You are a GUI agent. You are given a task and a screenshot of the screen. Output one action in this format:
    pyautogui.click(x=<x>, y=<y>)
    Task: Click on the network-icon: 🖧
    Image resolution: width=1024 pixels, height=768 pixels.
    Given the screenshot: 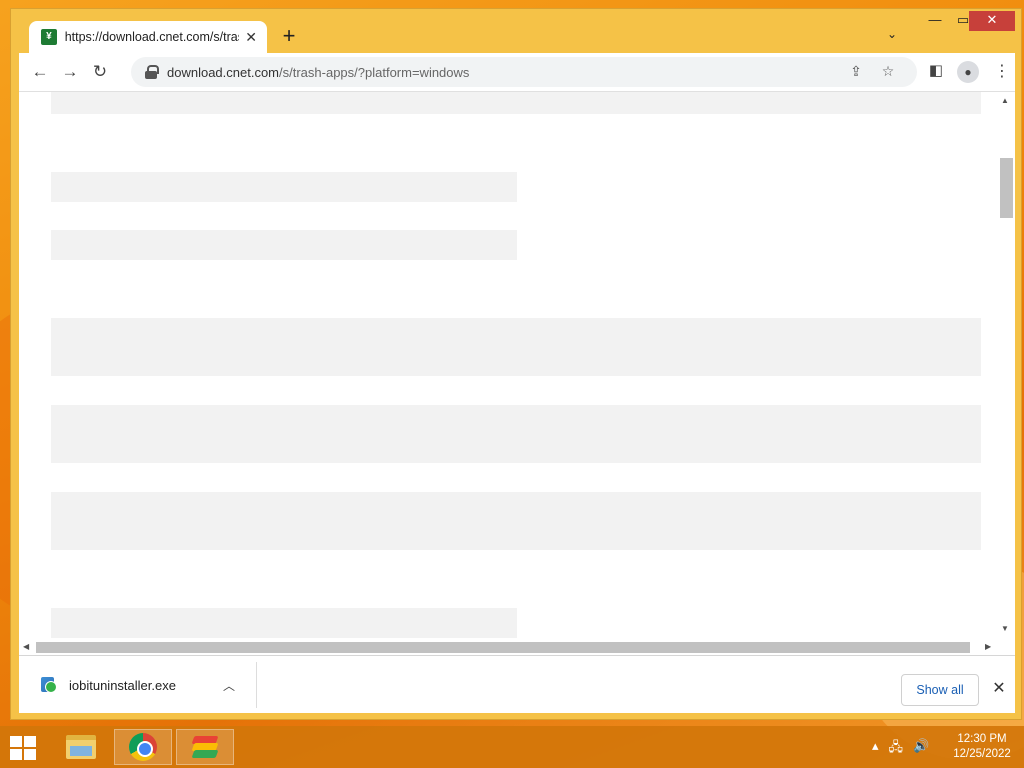 What is the action you would take?
    pyautogui.click(x=896, y=749)
    